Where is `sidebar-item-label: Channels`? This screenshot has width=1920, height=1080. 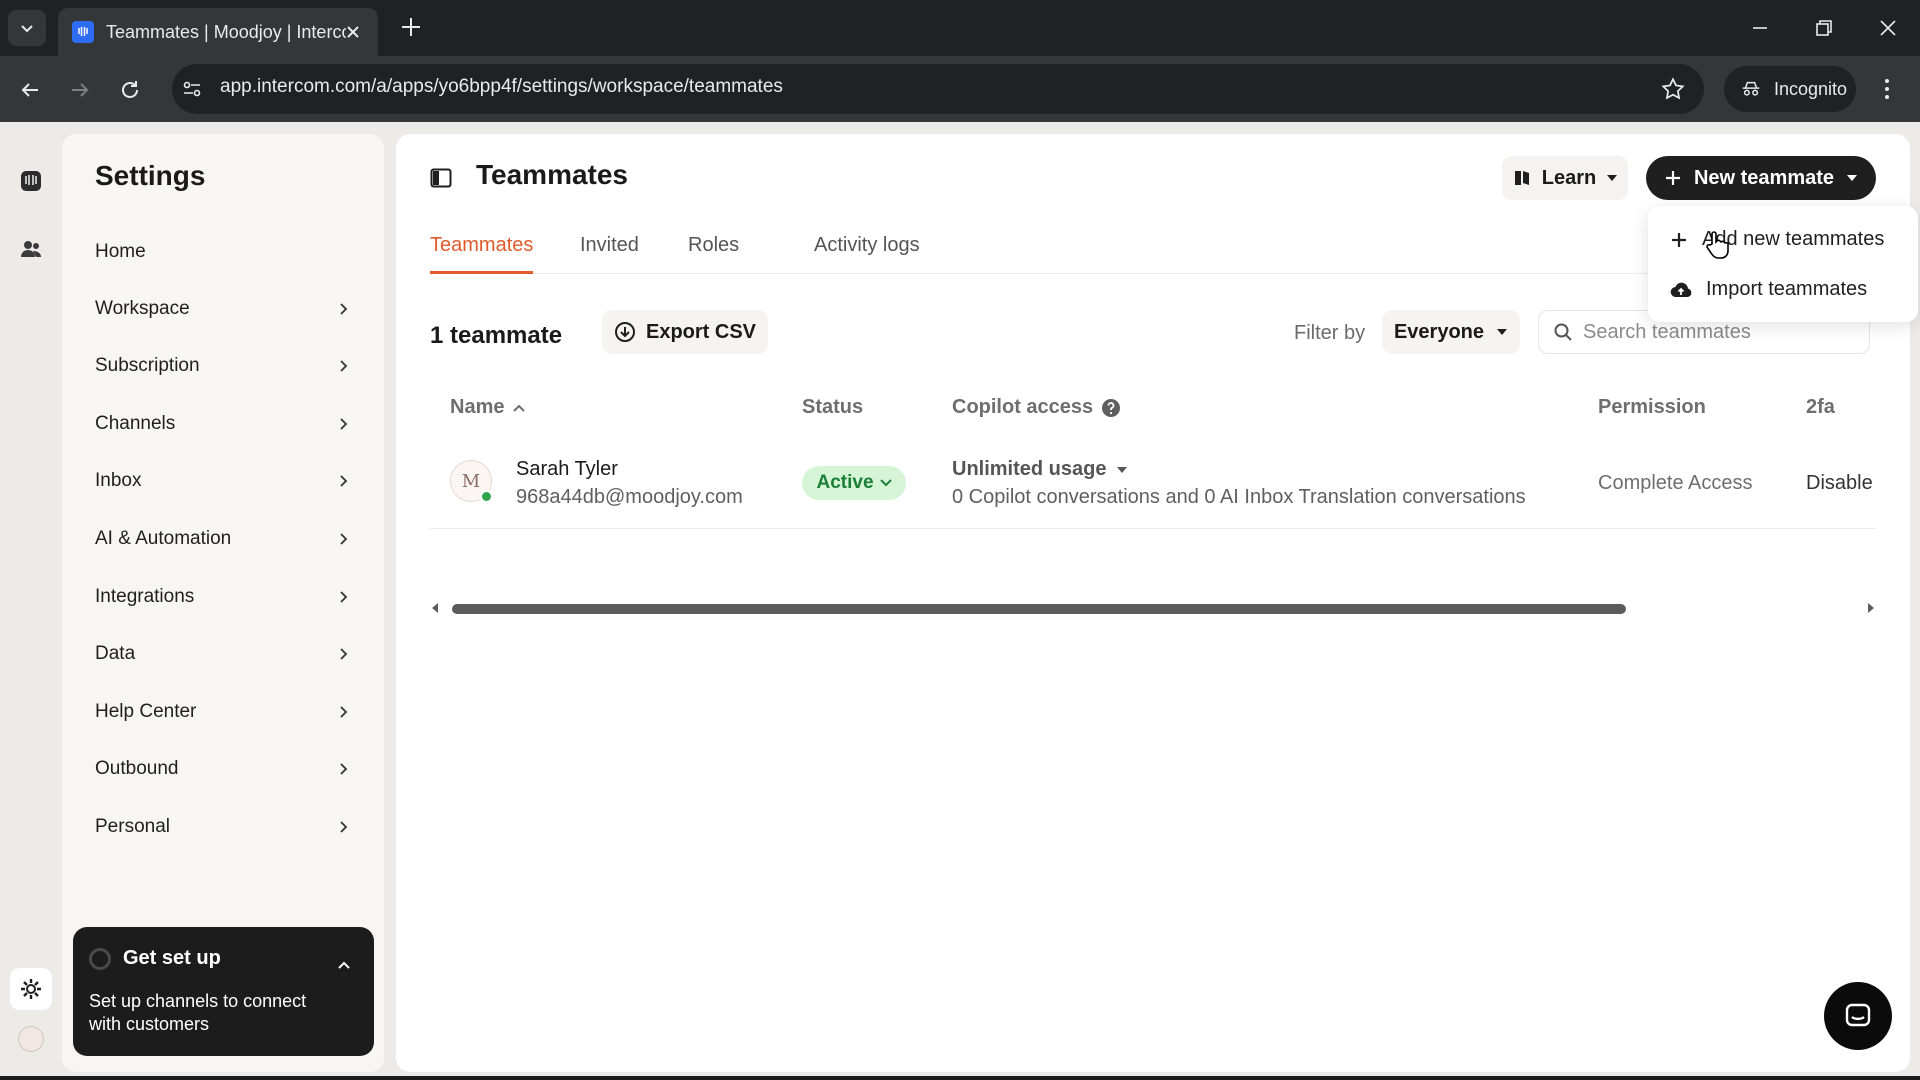
sidebar-item-label: Channels is located at coordinates (135, 423).